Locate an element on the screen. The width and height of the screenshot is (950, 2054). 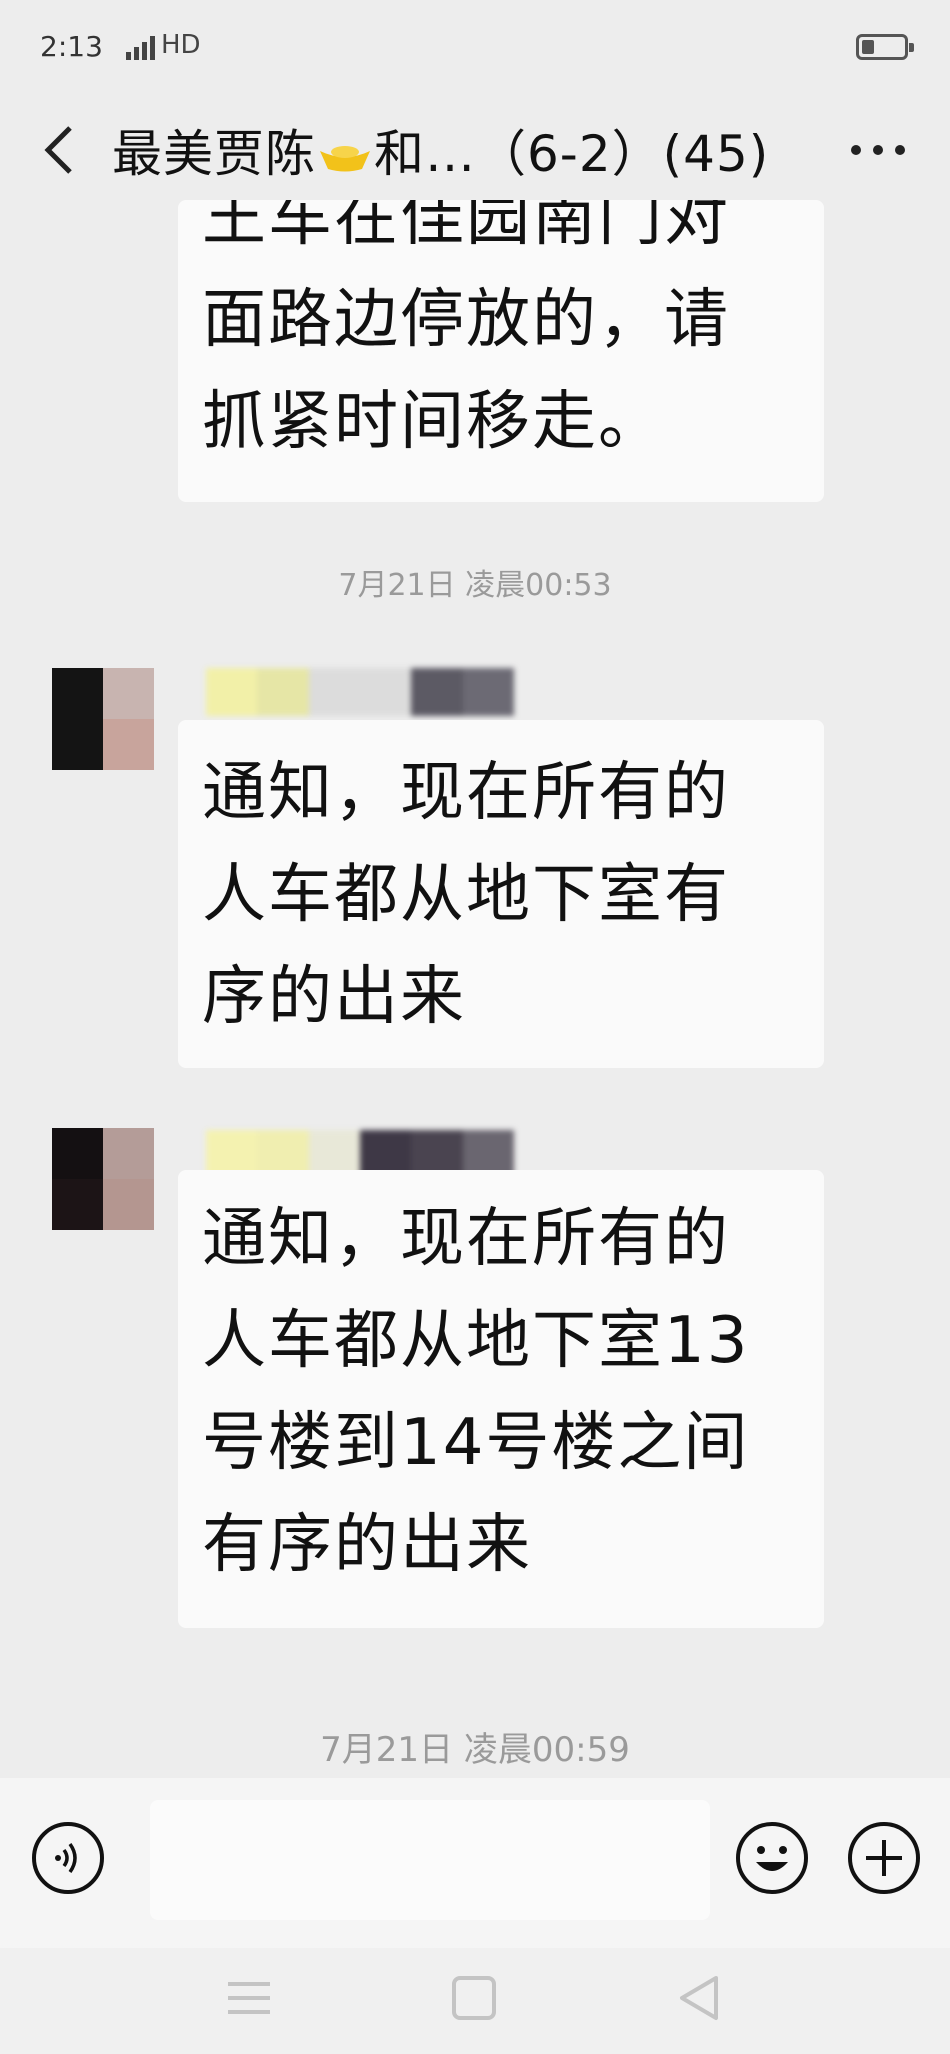
chat-header: 最美贾陈 和…（6-2）(45) is located at coordinates (475, 150).